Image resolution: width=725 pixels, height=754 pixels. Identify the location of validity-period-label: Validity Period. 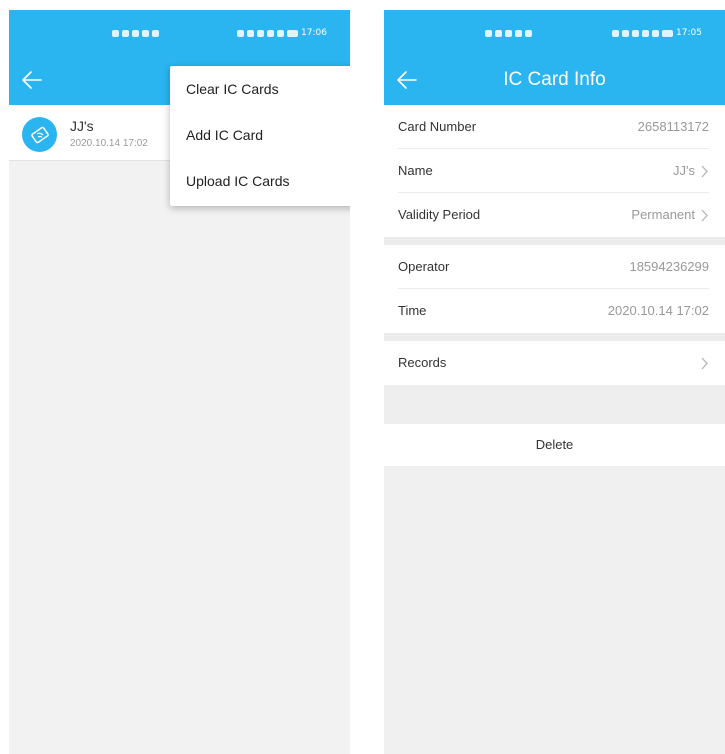
(439, 214).